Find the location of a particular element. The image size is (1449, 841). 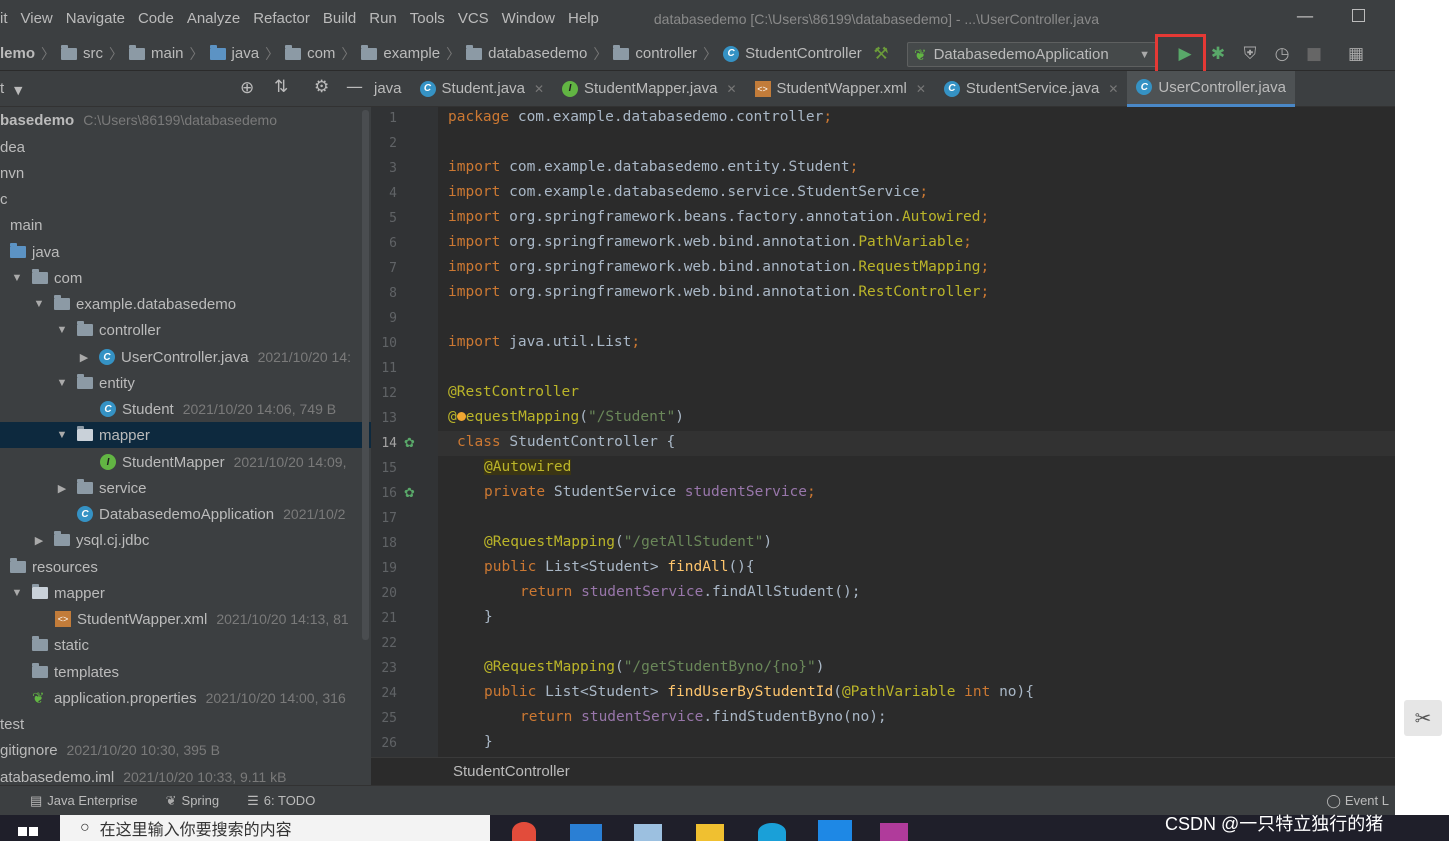

todo-tab: ☰ 6: TODO is located at coordinates (281, 801).